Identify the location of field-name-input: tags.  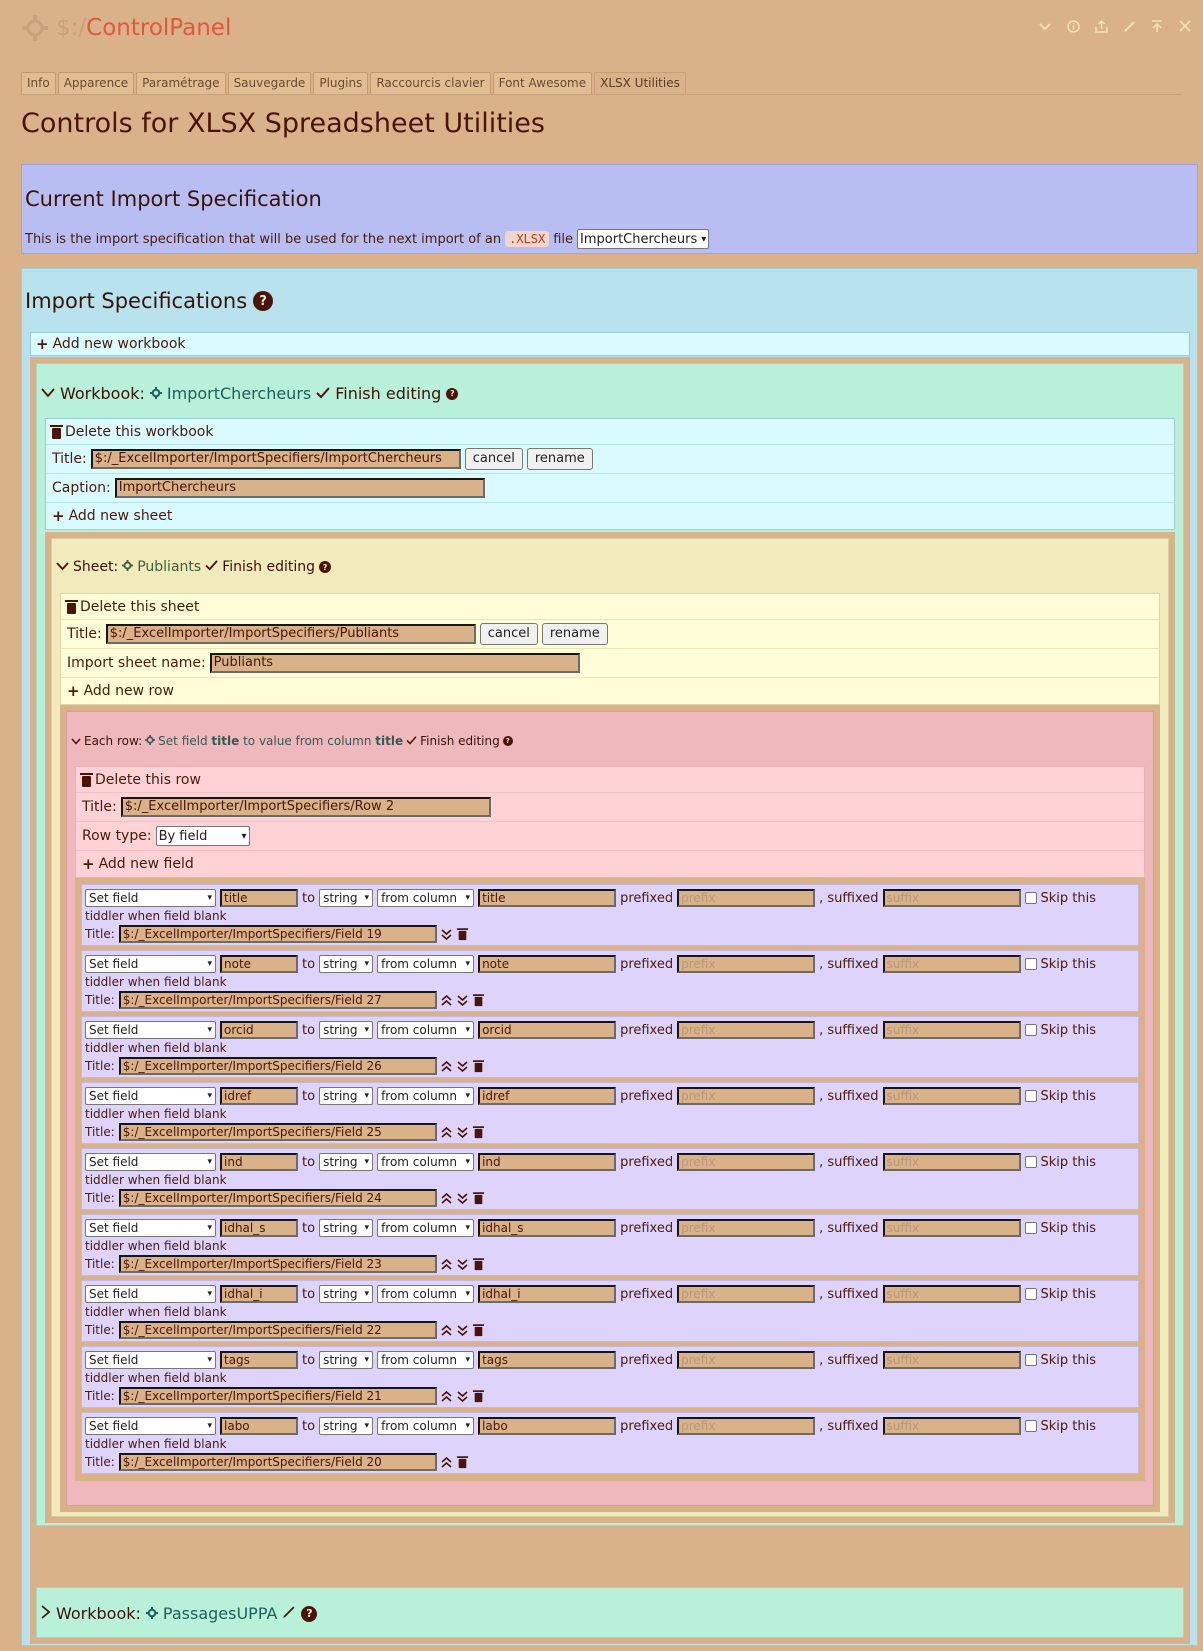
(259, 1360).